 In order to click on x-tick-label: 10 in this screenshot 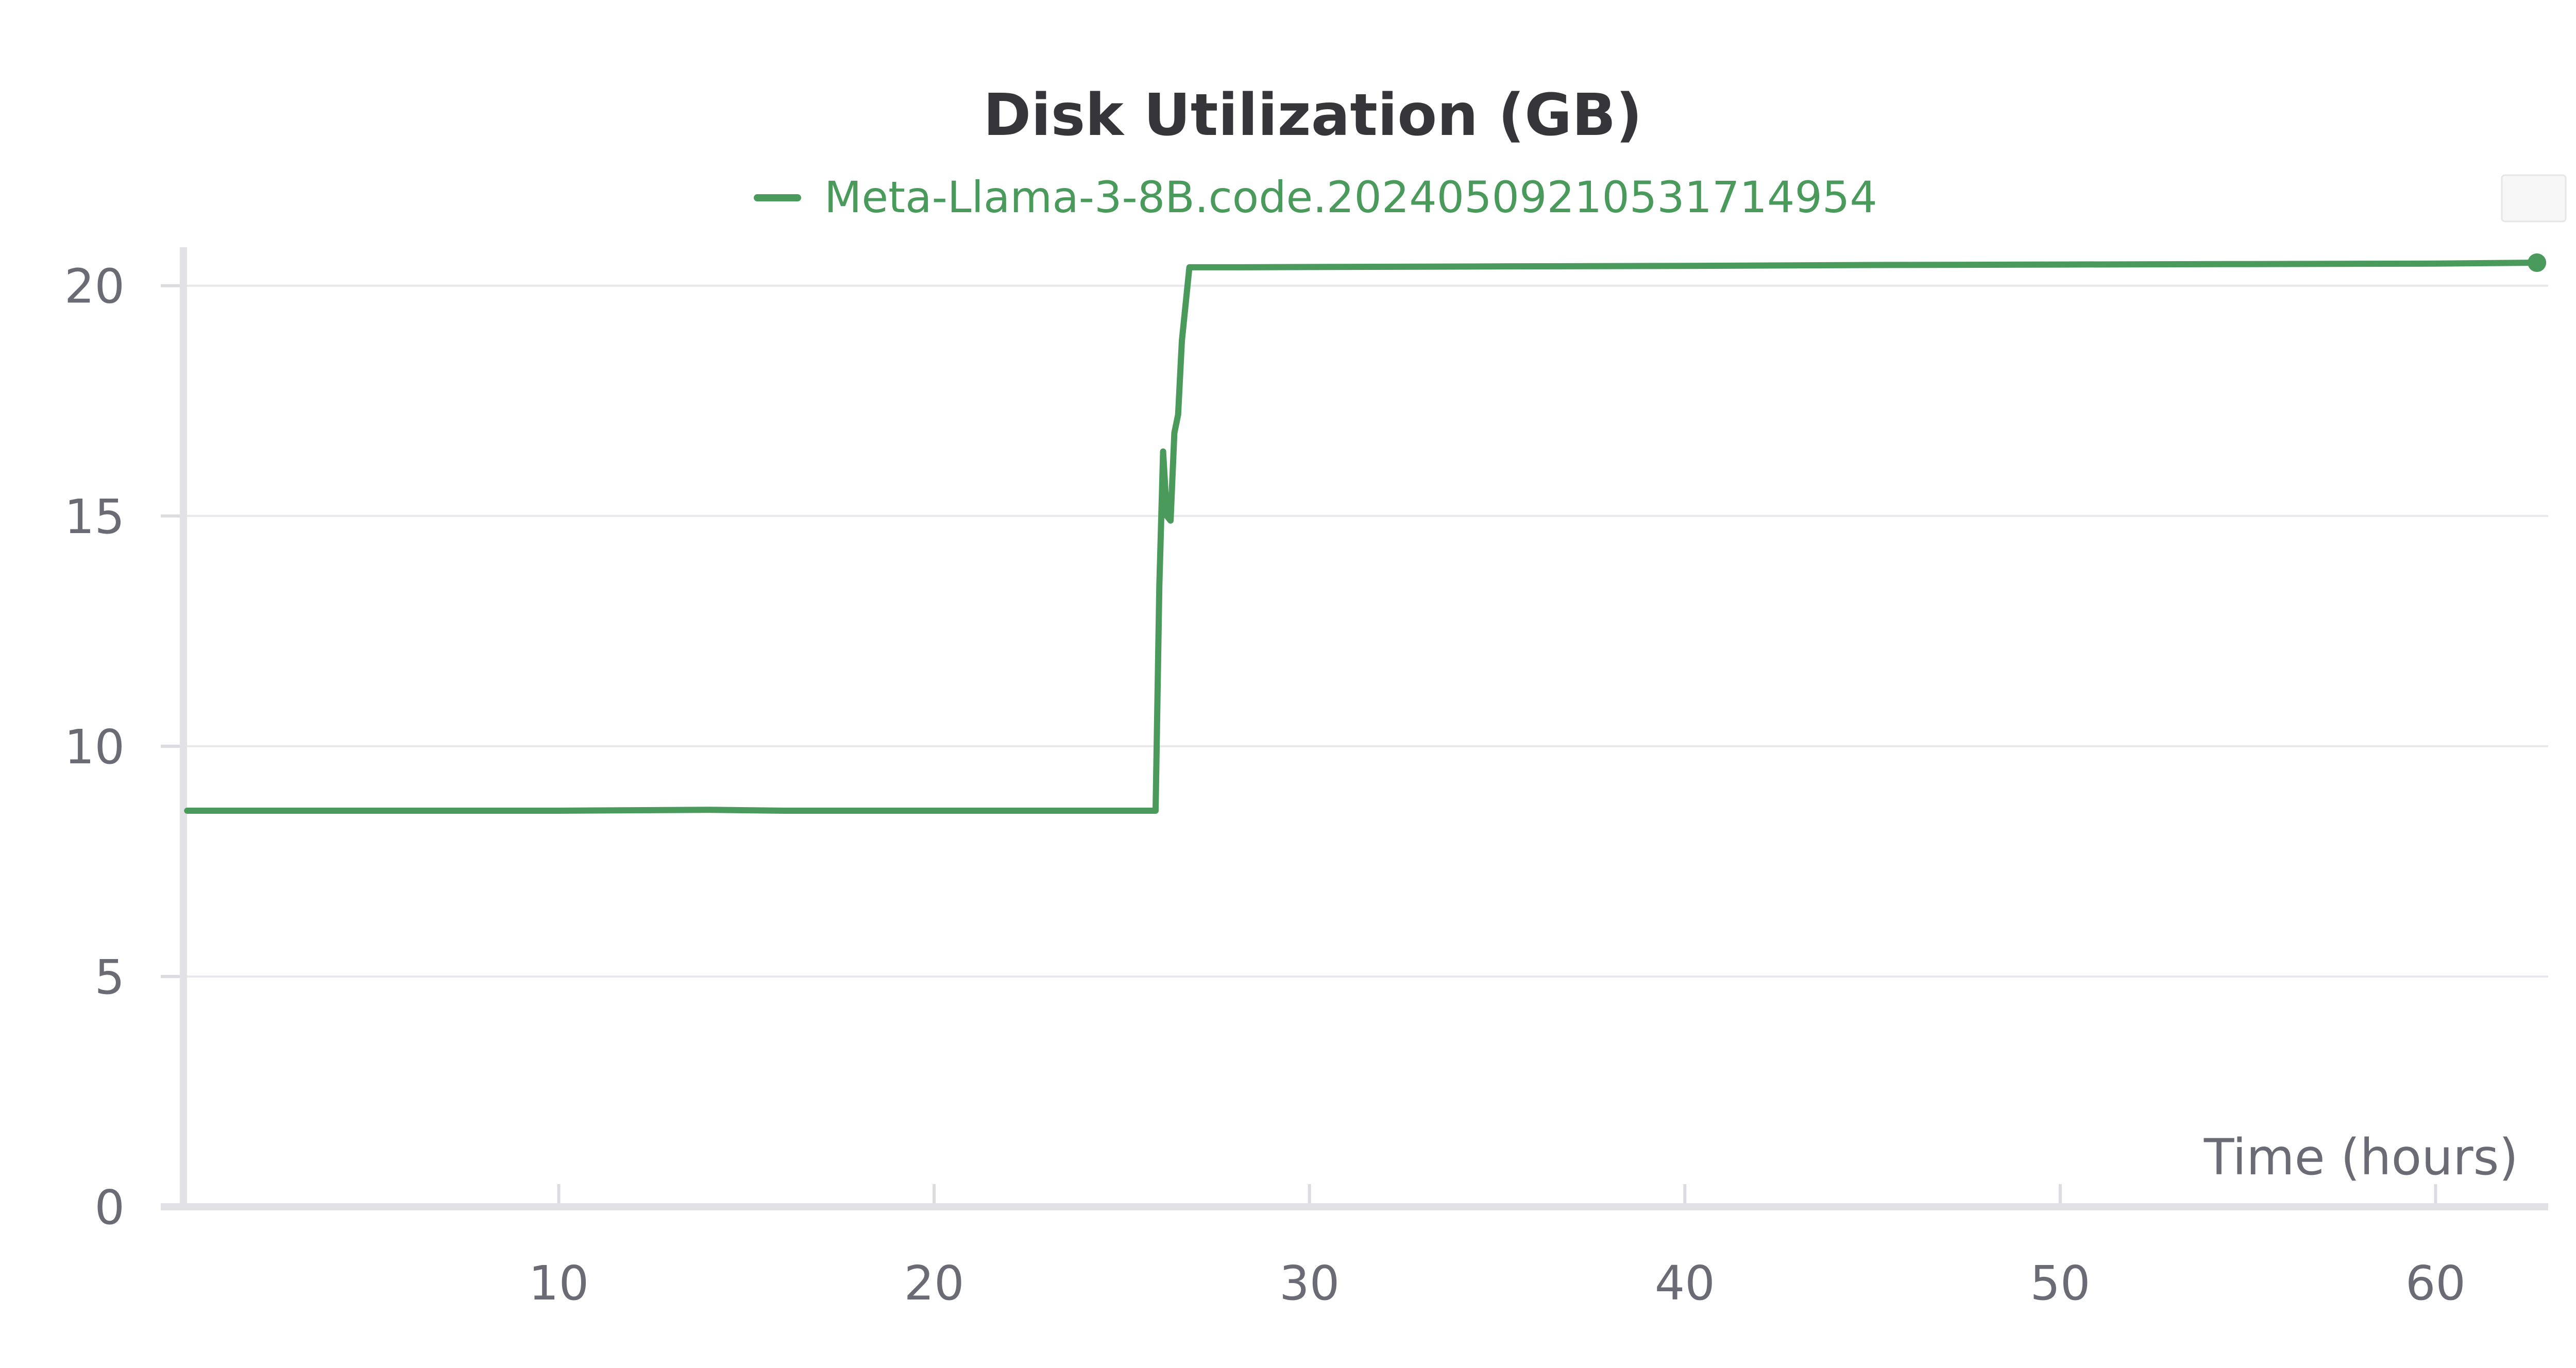, I will do `click(559, 1283)`.